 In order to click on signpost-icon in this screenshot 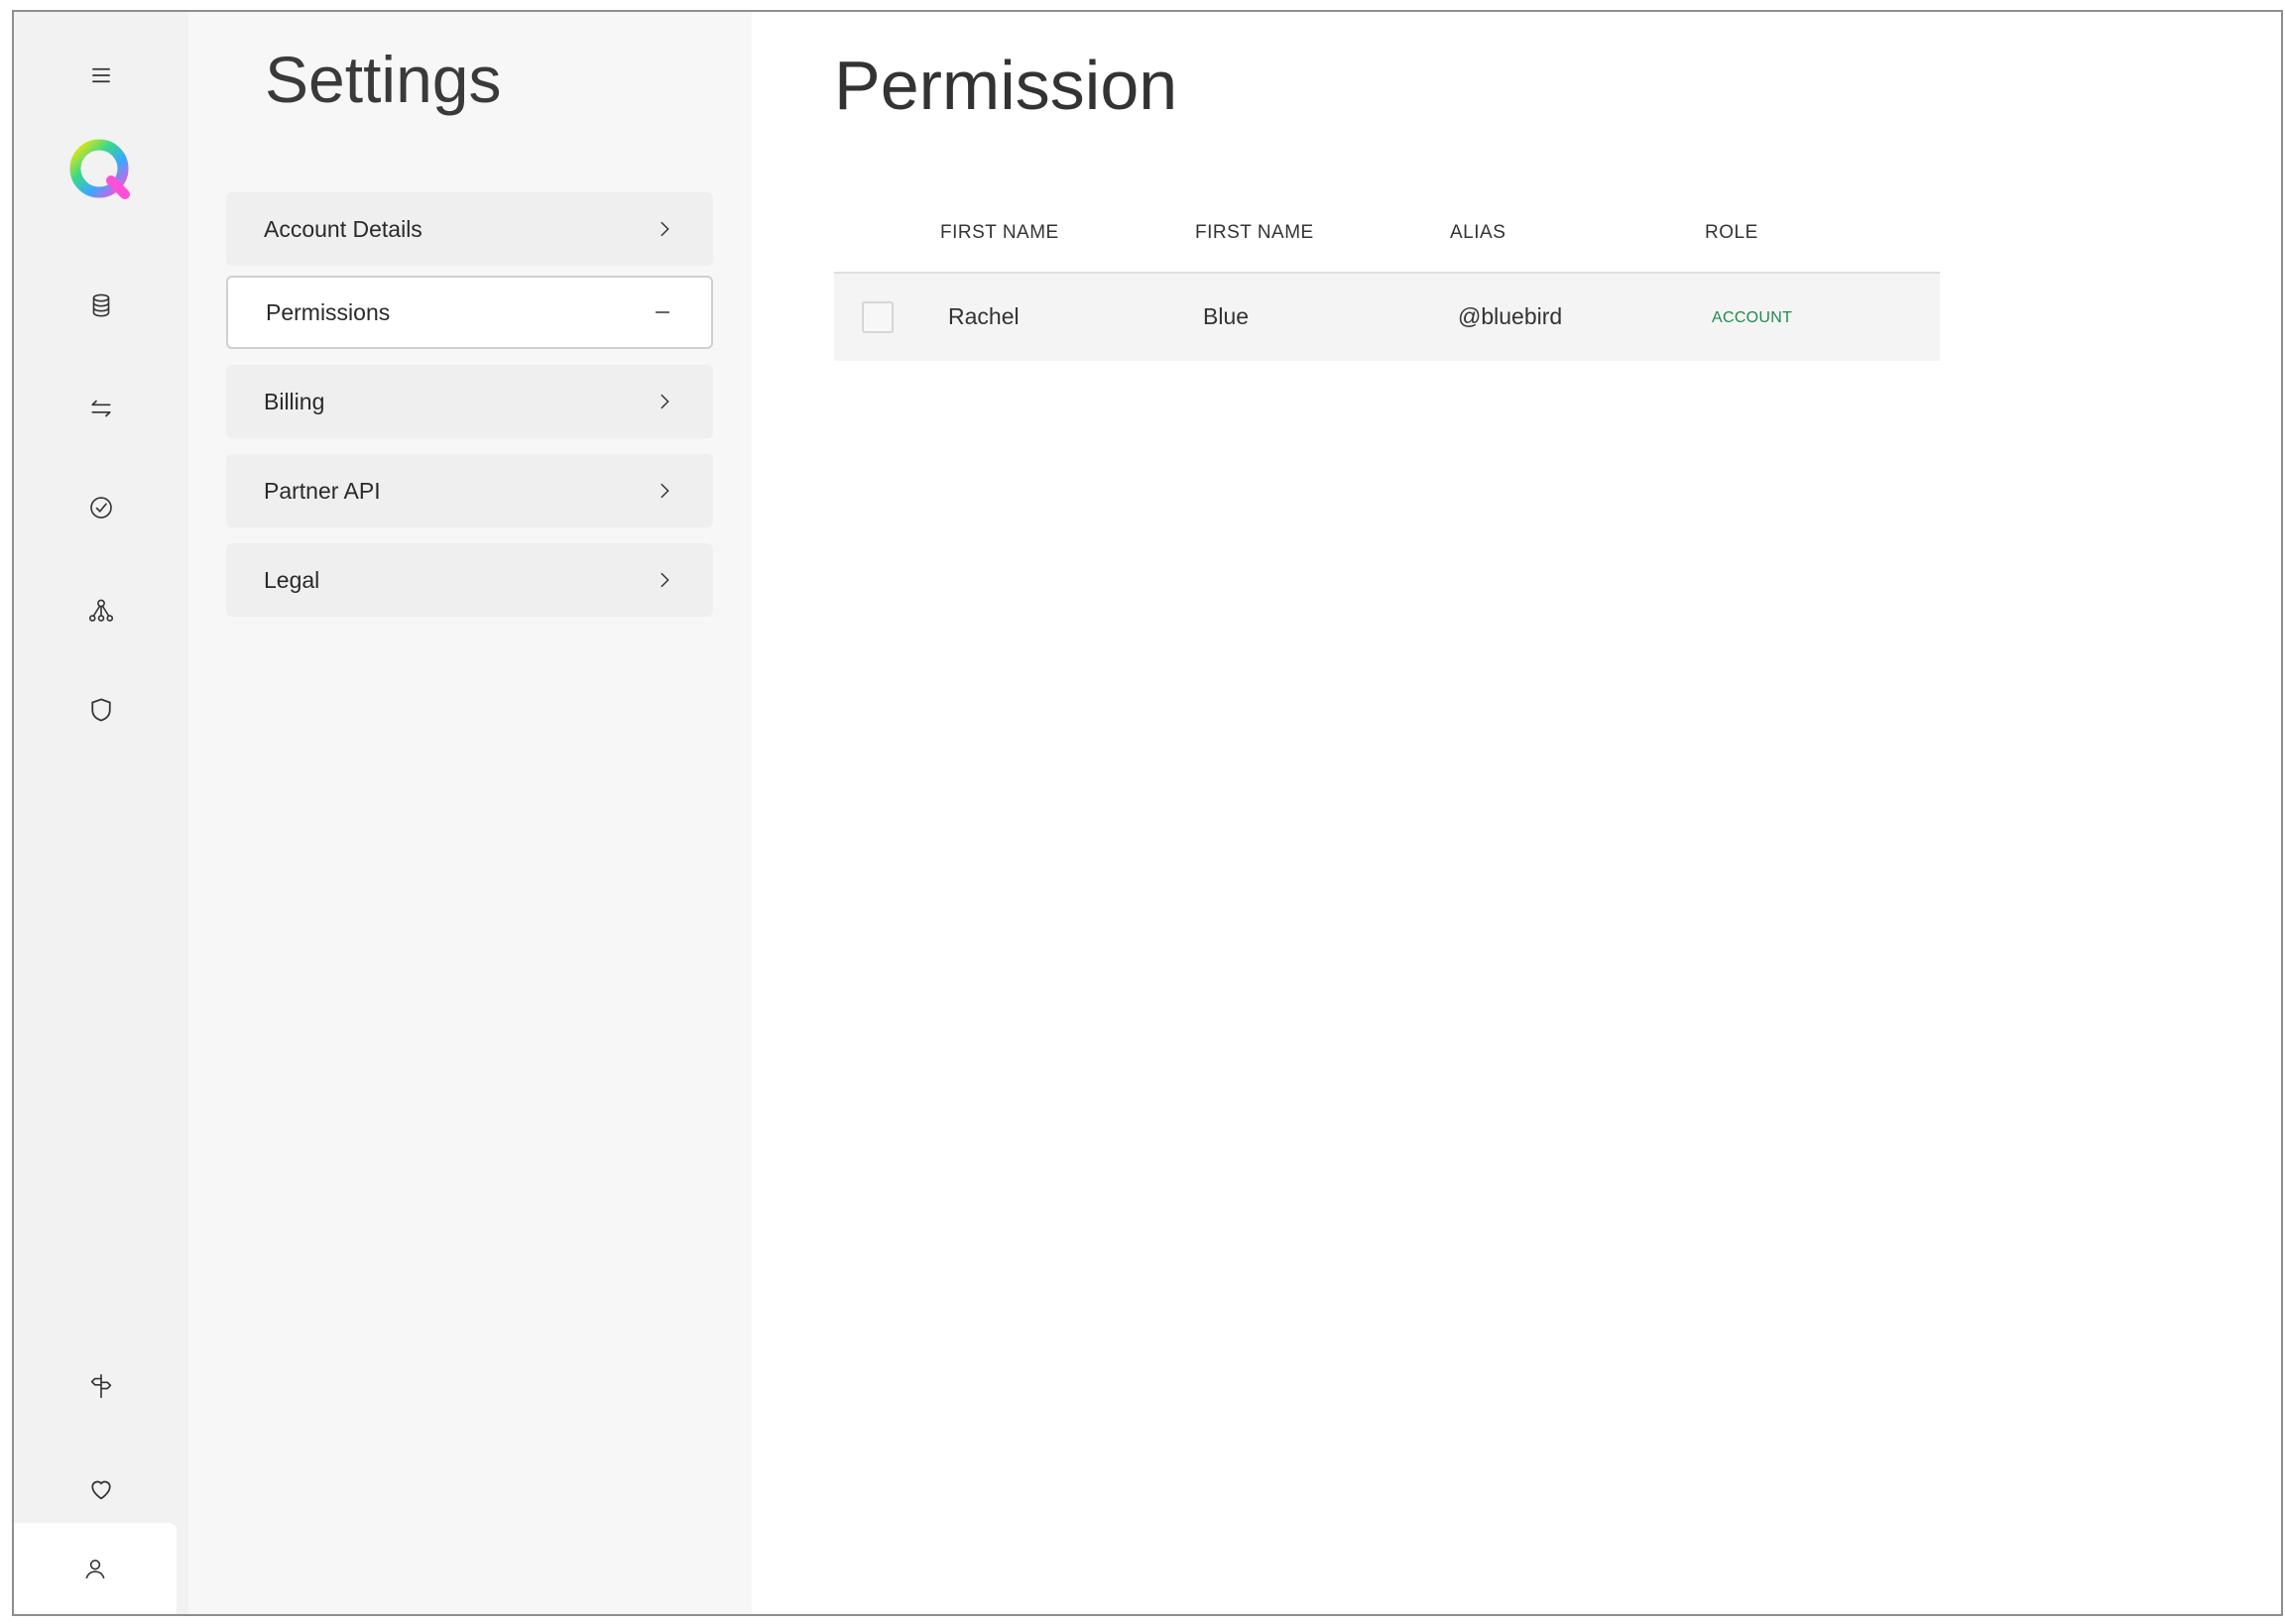, I will do `click(101, 1386)`.